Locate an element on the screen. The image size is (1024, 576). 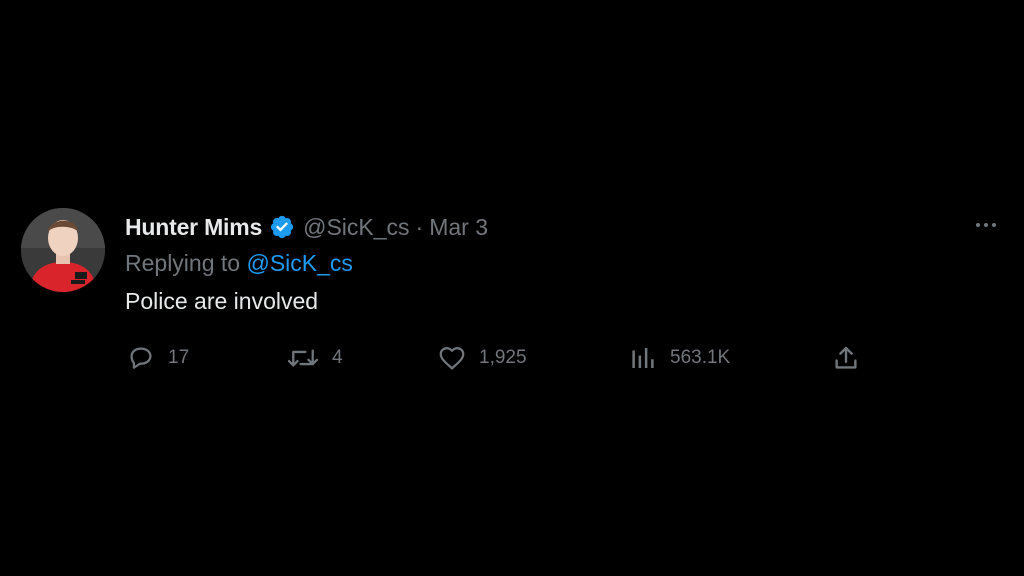
views-button: 563.1K is located at coordinates (679, 358).